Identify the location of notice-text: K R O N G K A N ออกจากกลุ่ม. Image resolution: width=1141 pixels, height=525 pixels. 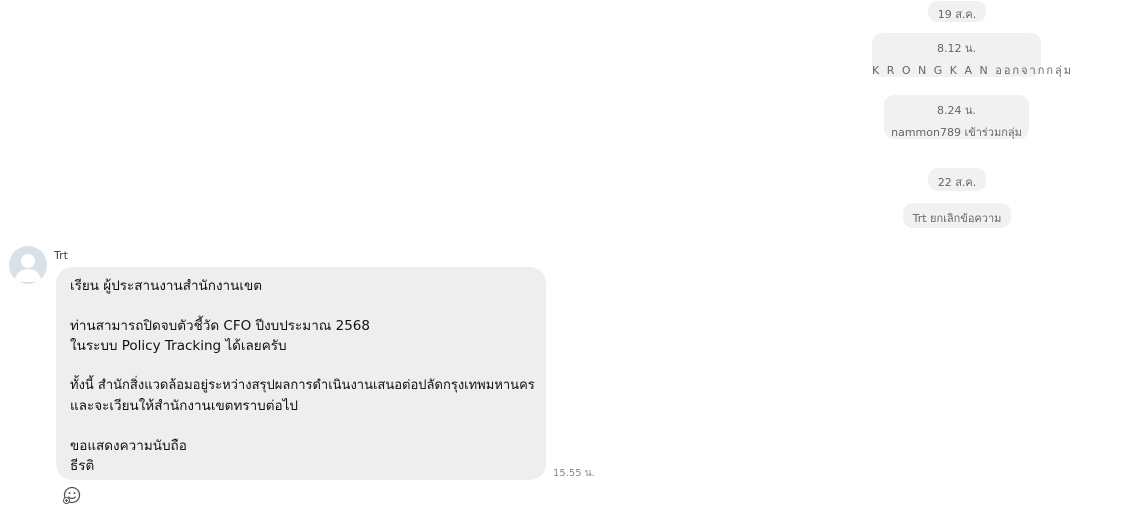
(973, 70).